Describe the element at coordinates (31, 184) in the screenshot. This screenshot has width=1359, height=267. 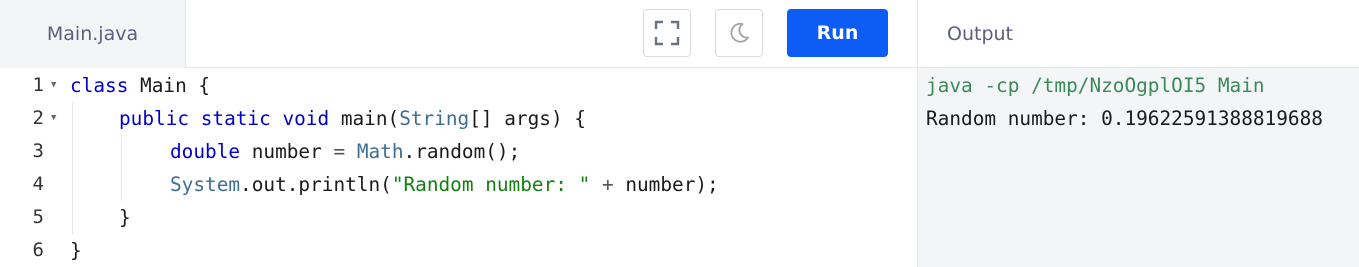
I see `gutter-line-4: 4` at that location.